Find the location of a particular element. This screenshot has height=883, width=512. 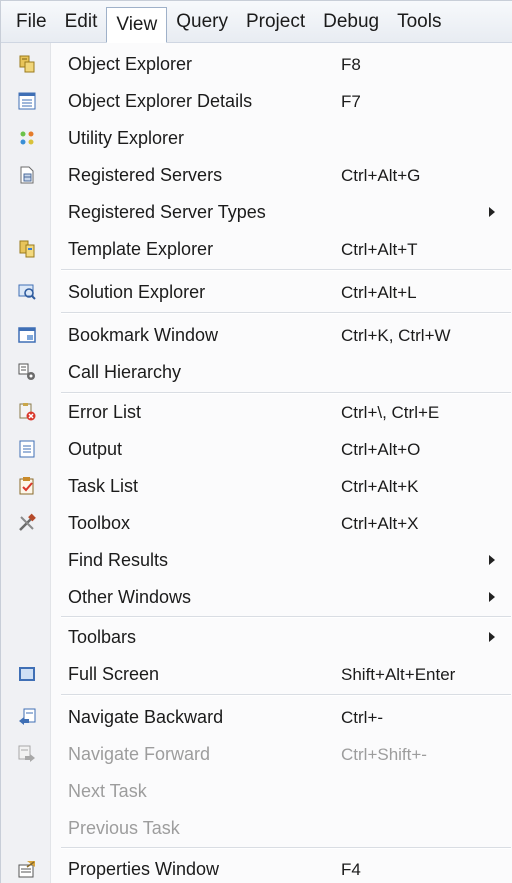

menu-item-shortcut: Ctrl+- is located at coordinates (362, 717).